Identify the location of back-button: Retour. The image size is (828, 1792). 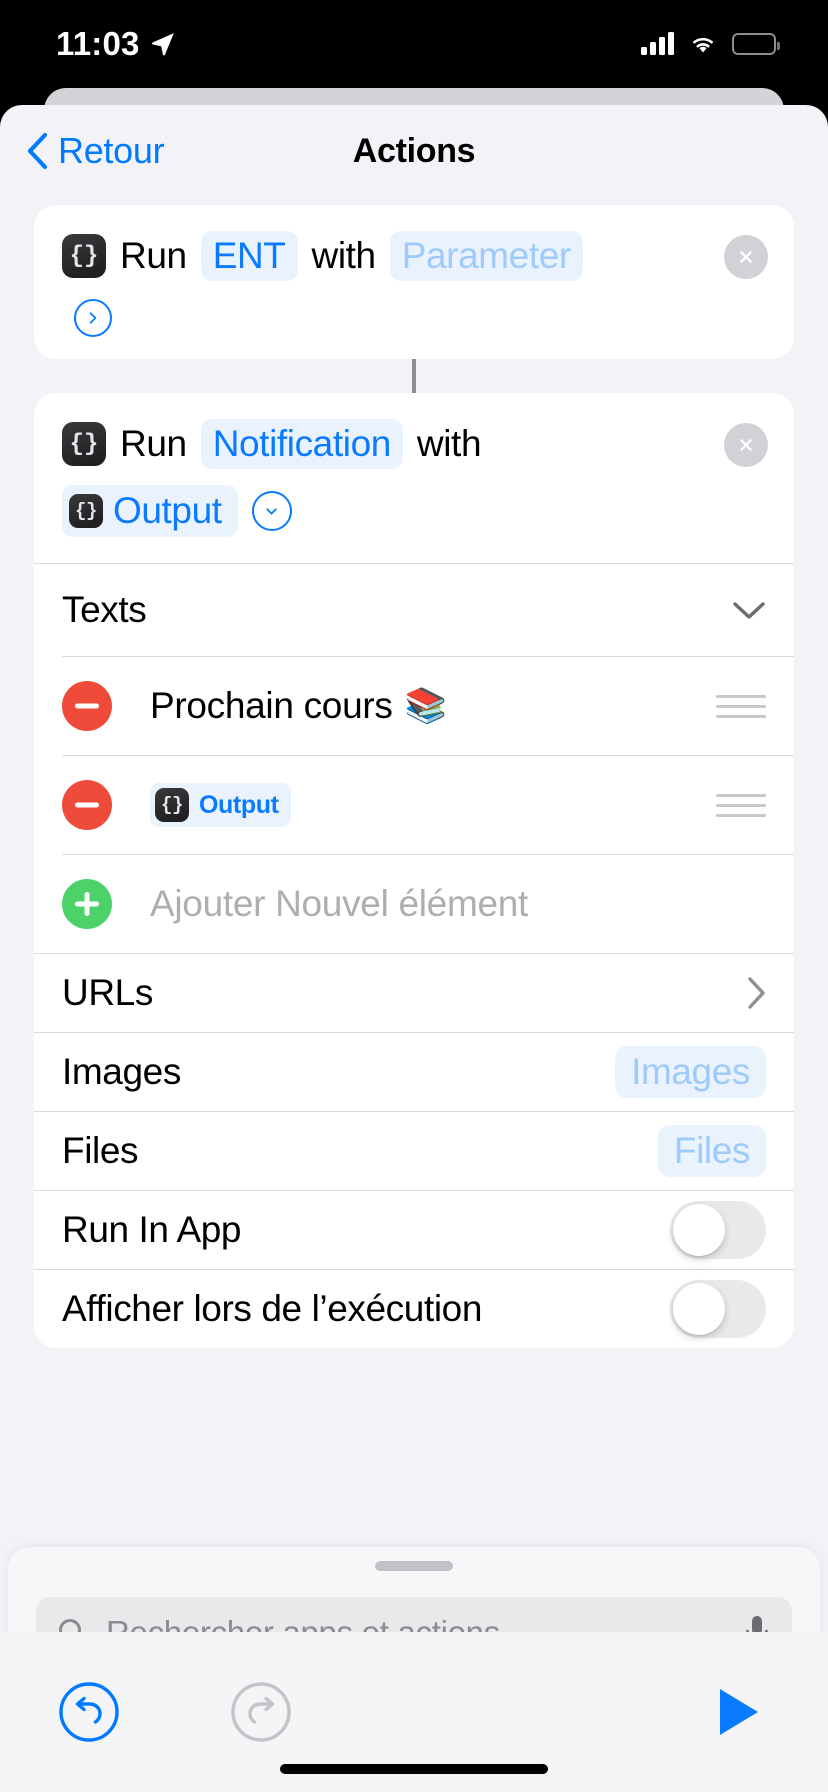
(95, 151).